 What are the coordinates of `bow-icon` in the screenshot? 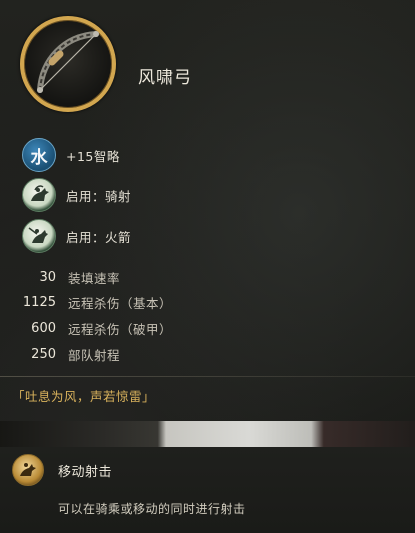 It's located at (68, 64).